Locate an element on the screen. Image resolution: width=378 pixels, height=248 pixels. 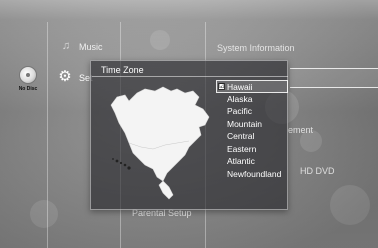
timezone-map is located at coordinates (160, 143).